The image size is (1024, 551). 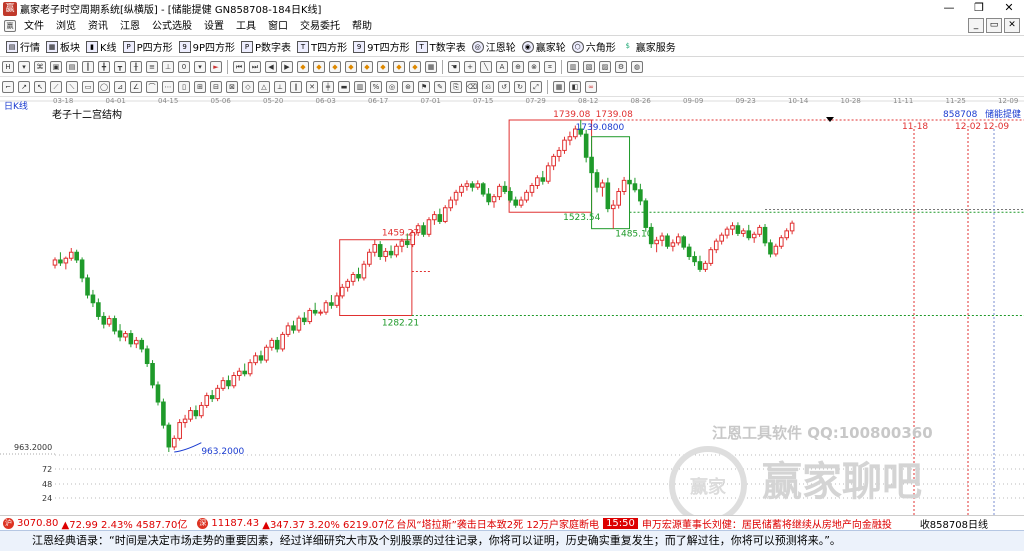 What do you see at coordinates (392, 87) in the screenshot?
I see `tool-icon: ◎` at bounding box center [392, 87].